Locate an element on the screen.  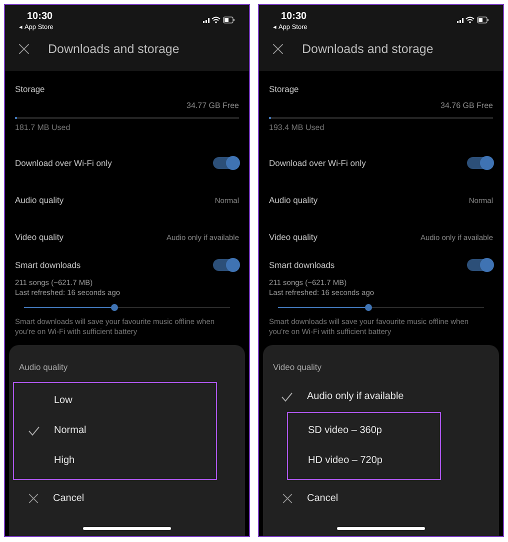
option-item: Low is located at coordinates (115, 401).